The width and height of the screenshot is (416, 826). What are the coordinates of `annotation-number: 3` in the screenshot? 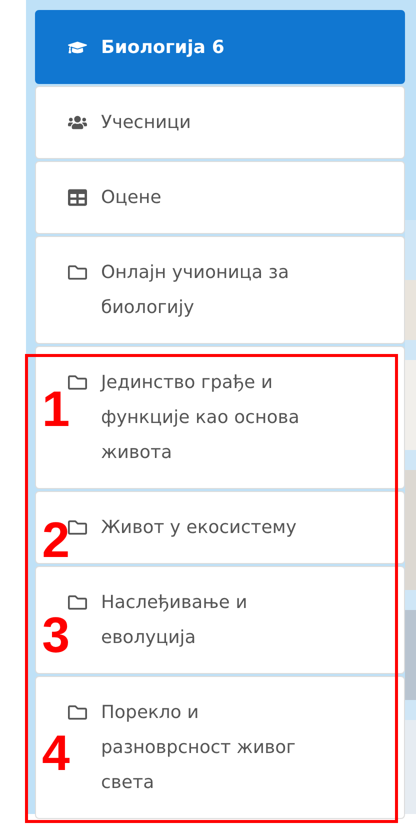 It's located at (56, 635).